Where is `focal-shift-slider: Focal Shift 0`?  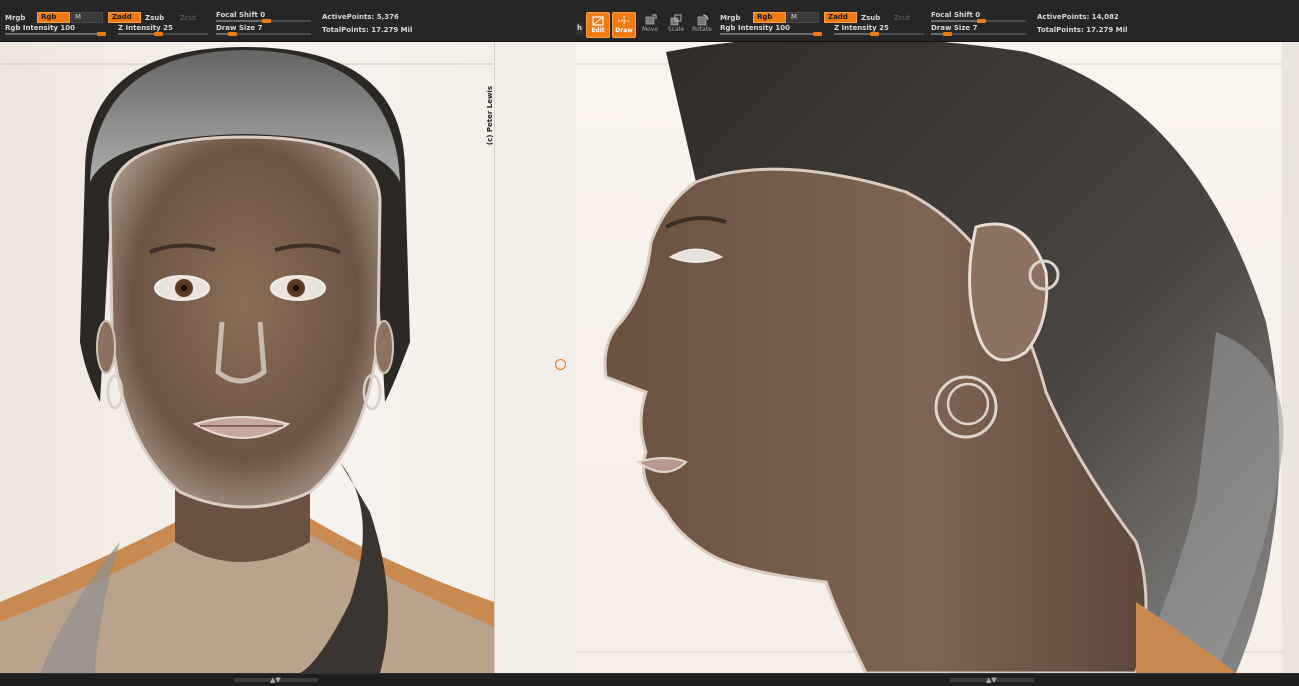 focal-shift-slider: Focal Shift 0 is located at coordinates (263, 17).